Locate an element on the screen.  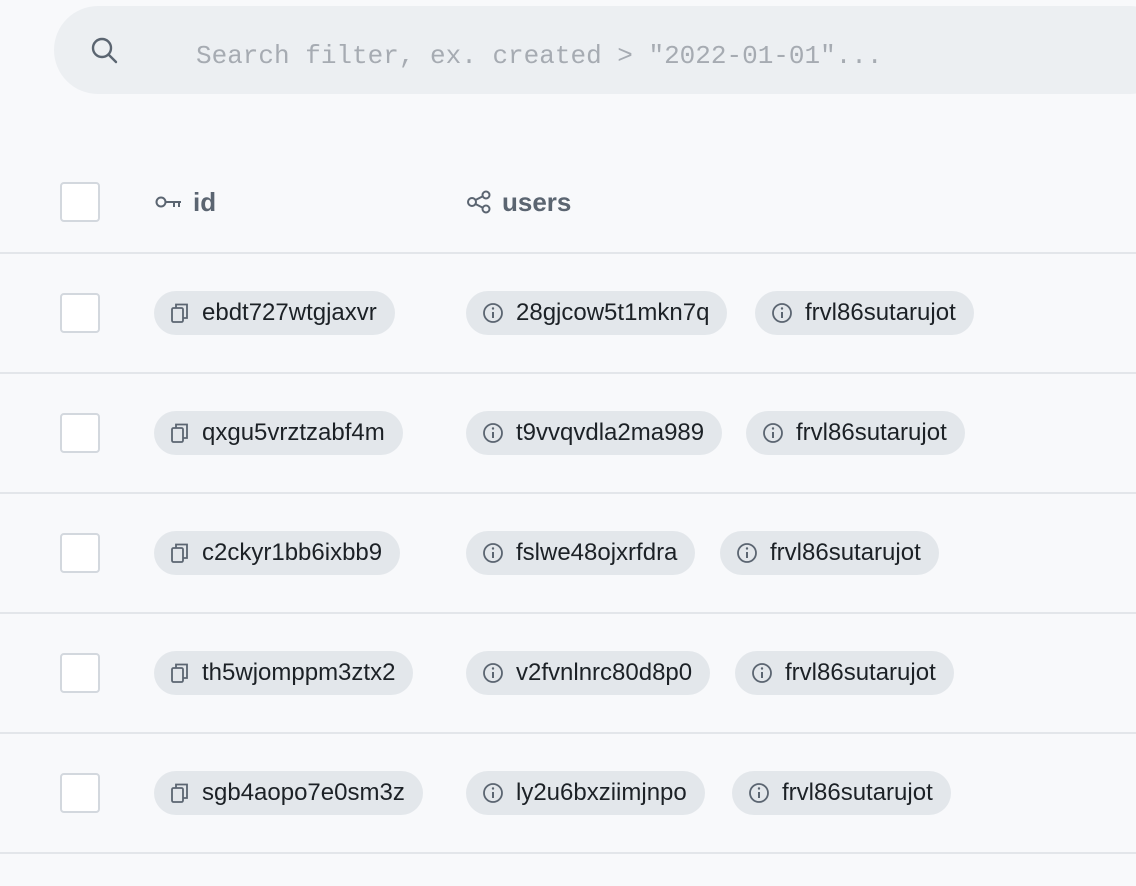
table-header: id users is located at coordinates (568, 198).